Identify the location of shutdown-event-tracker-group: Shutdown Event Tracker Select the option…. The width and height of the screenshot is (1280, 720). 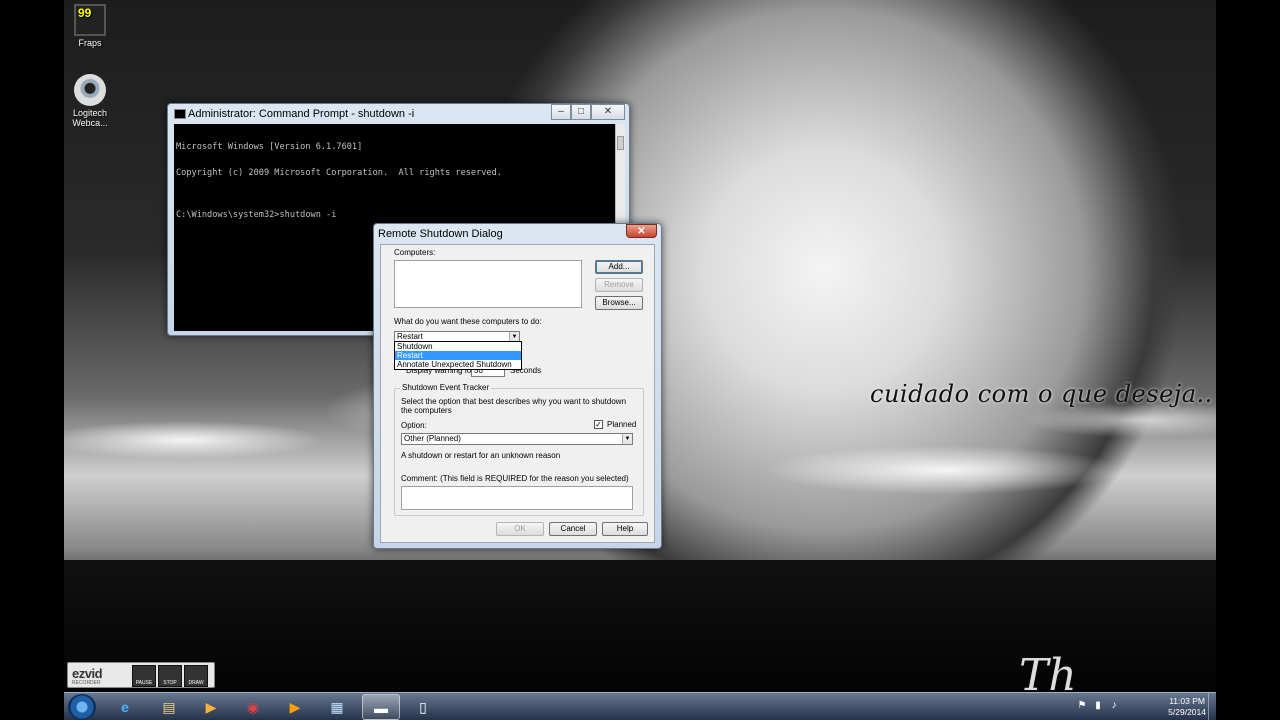
(519, 449).